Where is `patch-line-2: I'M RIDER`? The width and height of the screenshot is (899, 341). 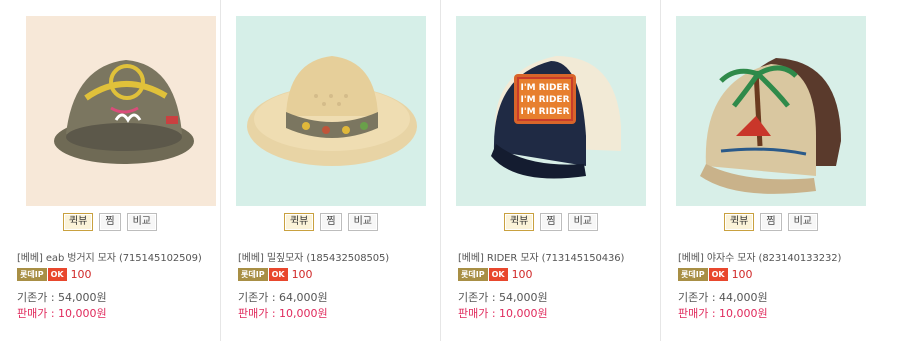 patch-line-2: I'M RIDER is located at coordinates (544, 100).